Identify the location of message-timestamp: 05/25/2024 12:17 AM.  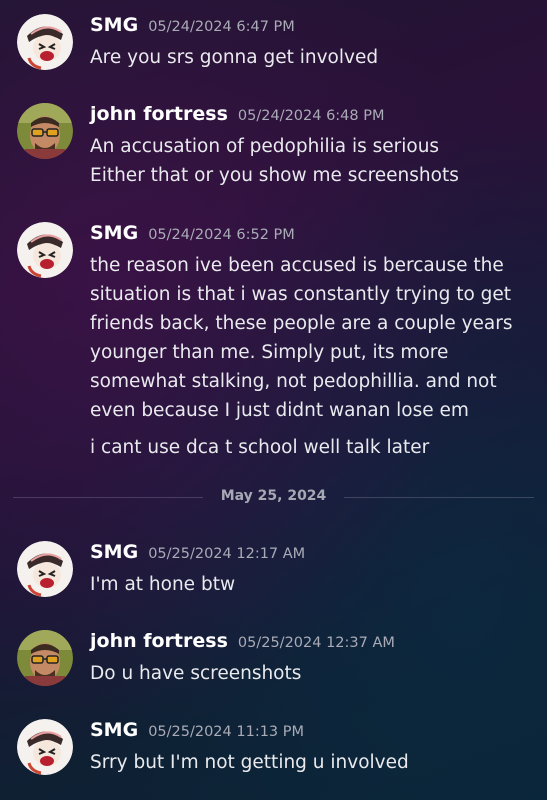
(227, 554).